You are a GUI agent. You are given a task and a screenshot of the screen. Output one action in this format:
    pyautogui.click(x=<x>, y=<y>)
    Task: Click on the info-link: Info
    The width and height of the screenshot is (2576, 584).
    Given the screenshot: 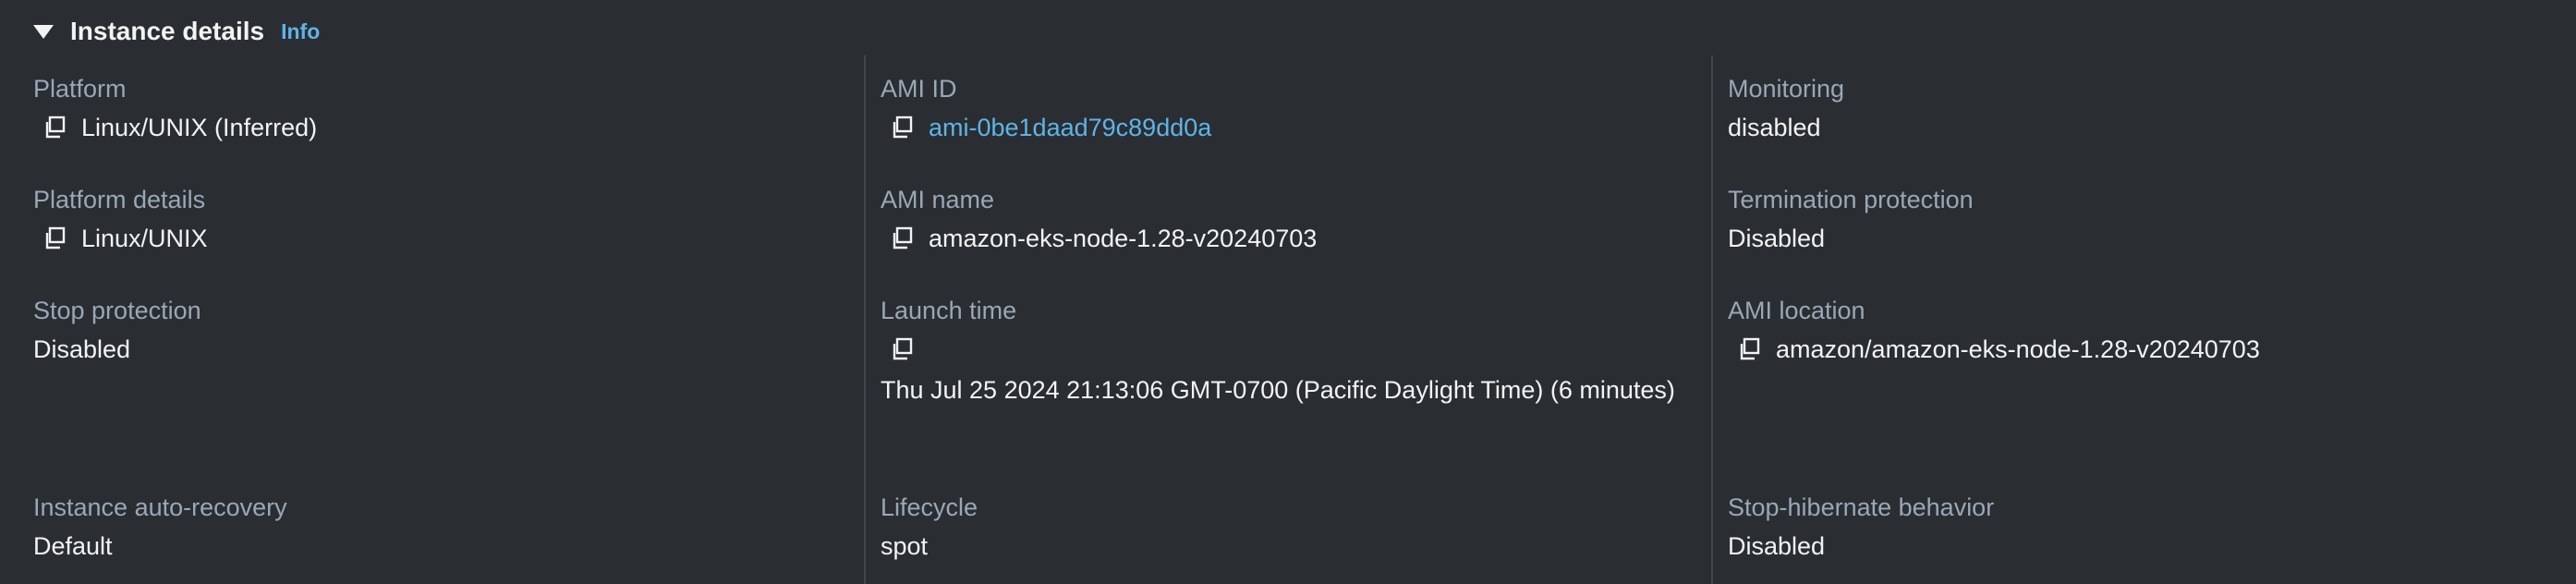 What is the action you would take?
    pyautogui.click(x=300, y=32)
    